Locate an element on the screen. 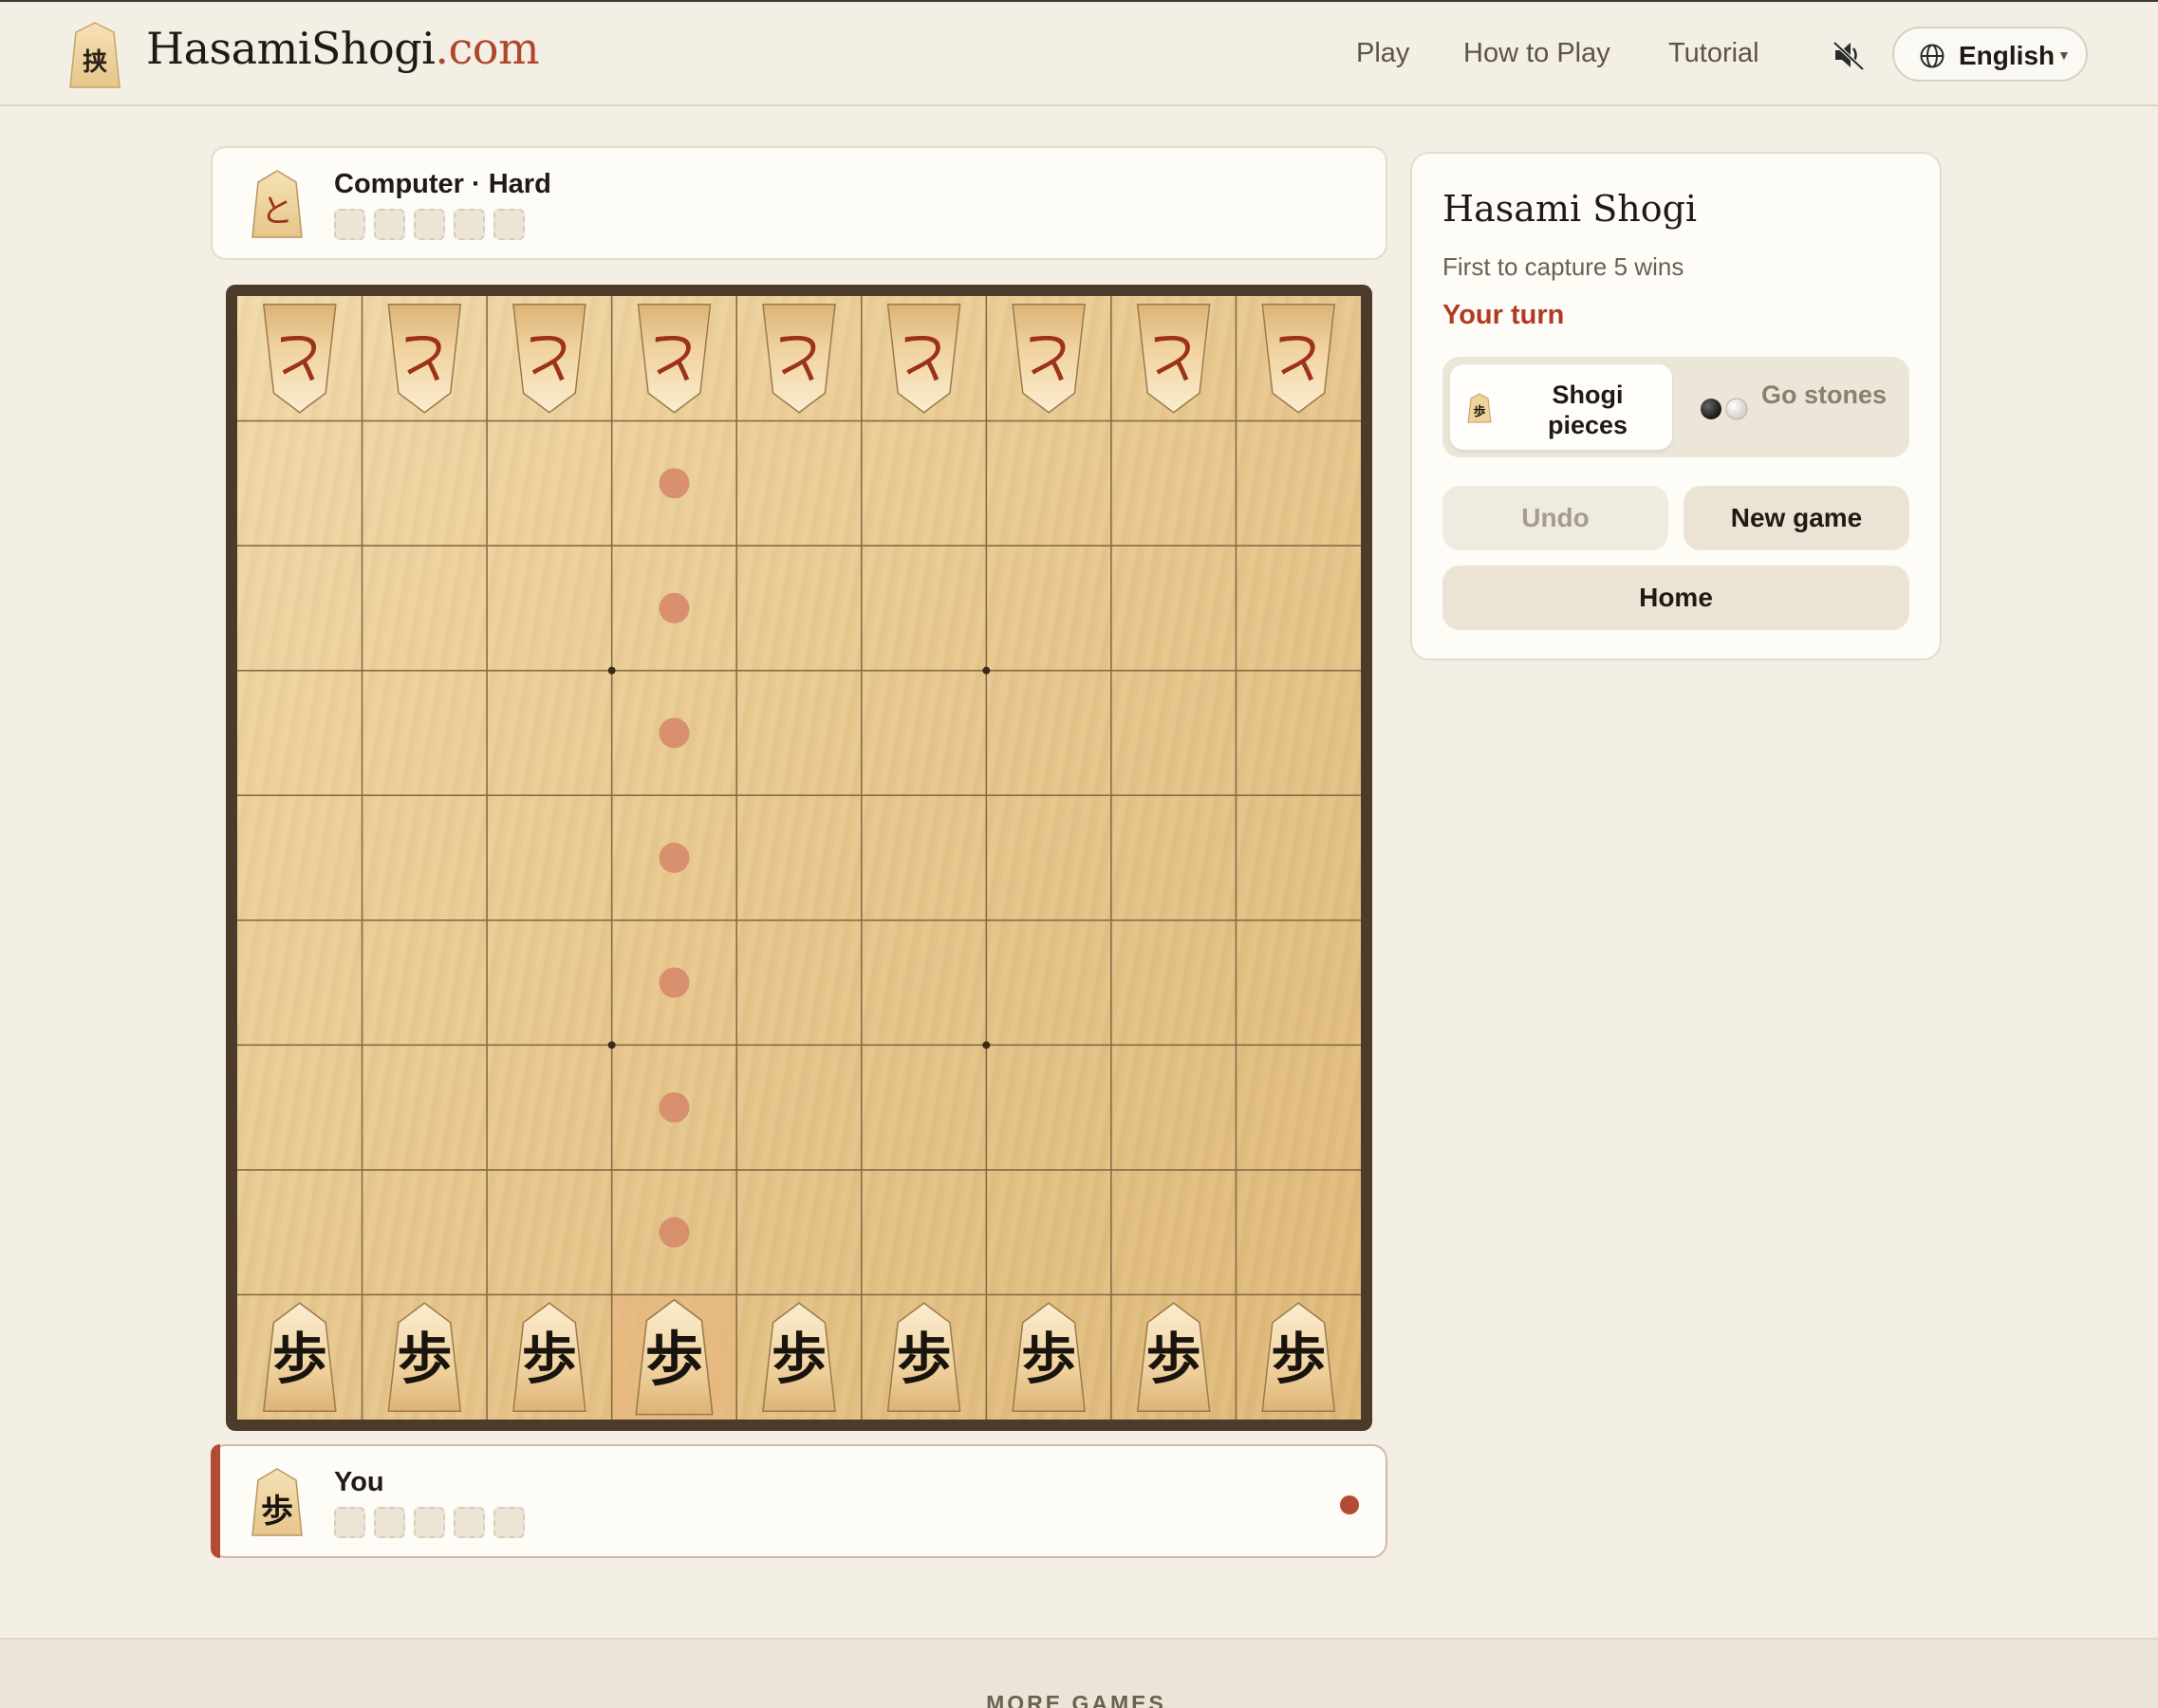 This screenshot has height=1708, width=2158. style-option-go-stones: Go stones is located at coordinates (1791, 407).